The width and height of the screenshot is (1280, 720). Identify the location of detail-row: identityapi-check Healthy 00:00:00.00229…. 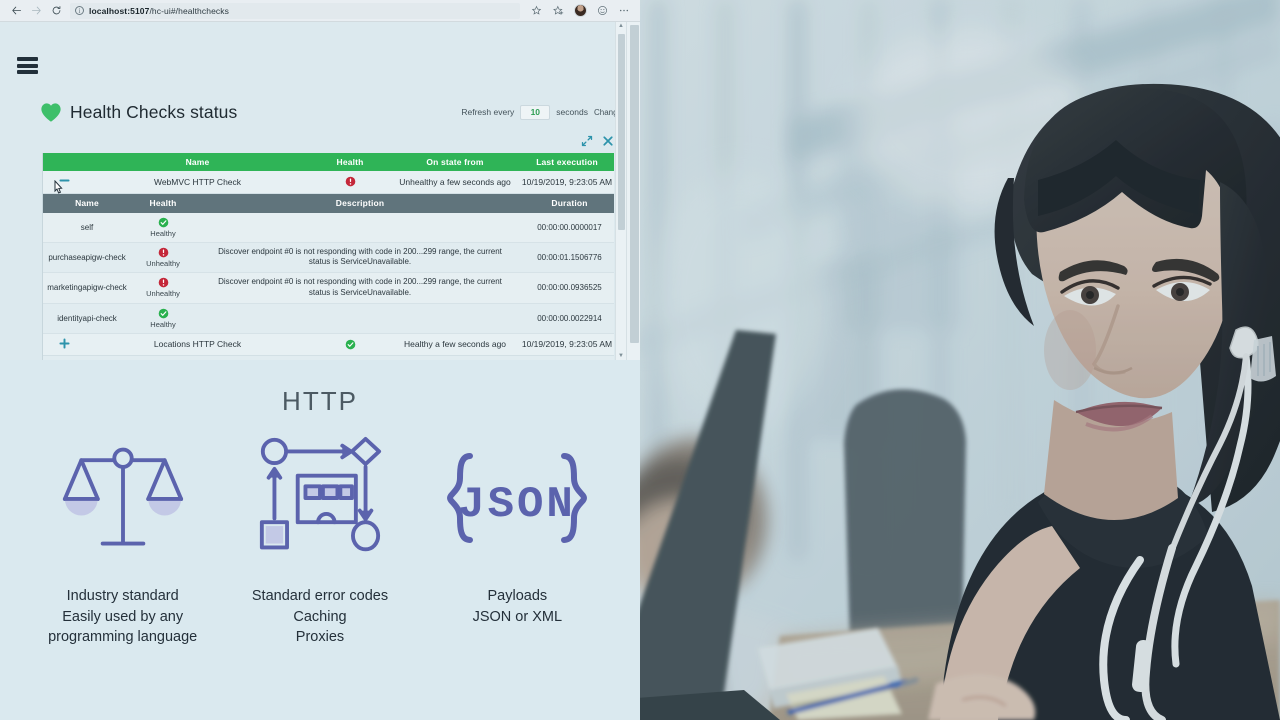
(328, 318).